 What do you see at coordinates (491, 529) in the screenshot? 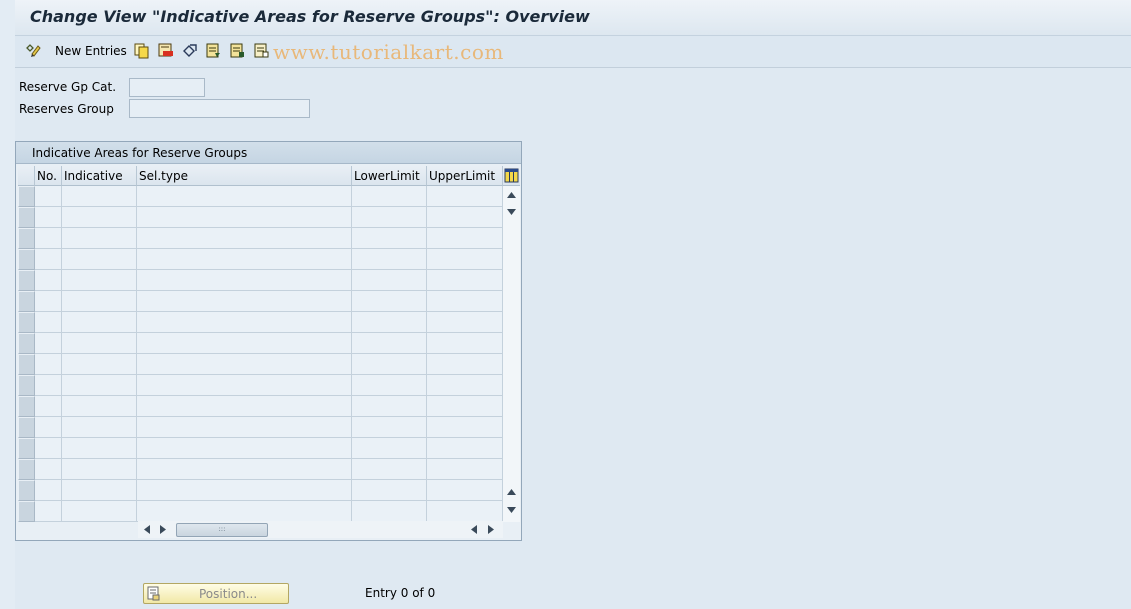
I see `scroll-end-right-icon` at bounding box center [491, 529].